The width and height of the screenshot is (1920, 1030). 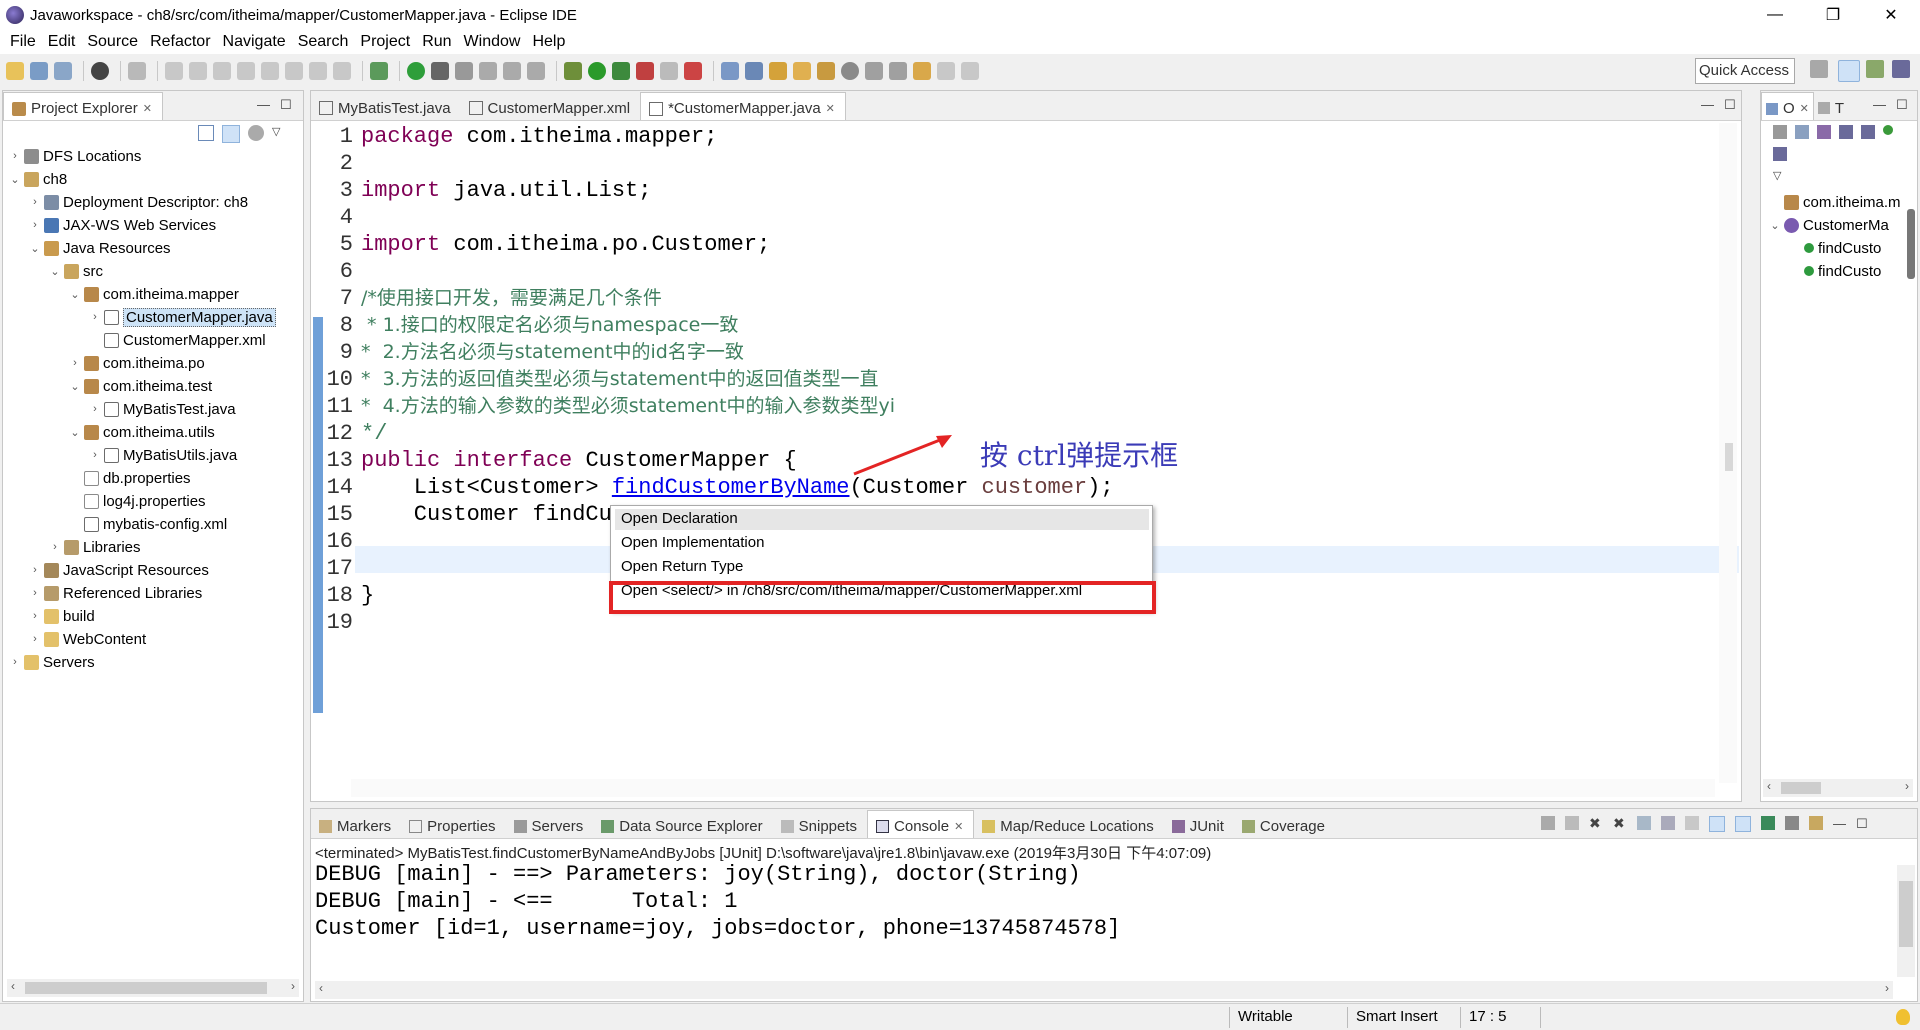 I want to click on tab-customermapper-java: *CustomerMapper.java ✕, so click(x=743, y=106).